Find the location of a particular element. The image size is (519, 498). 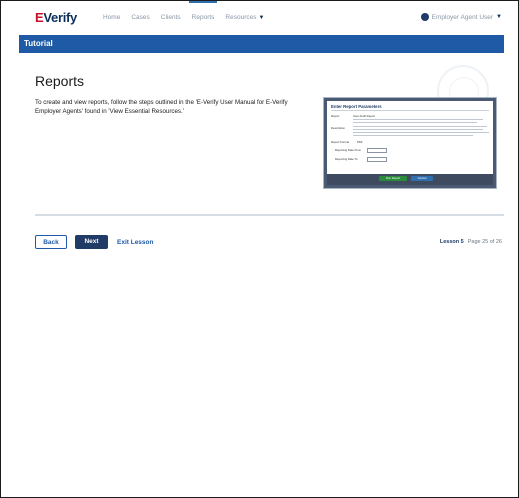

screenshot-button-bar is located at coordinates (410, 179).